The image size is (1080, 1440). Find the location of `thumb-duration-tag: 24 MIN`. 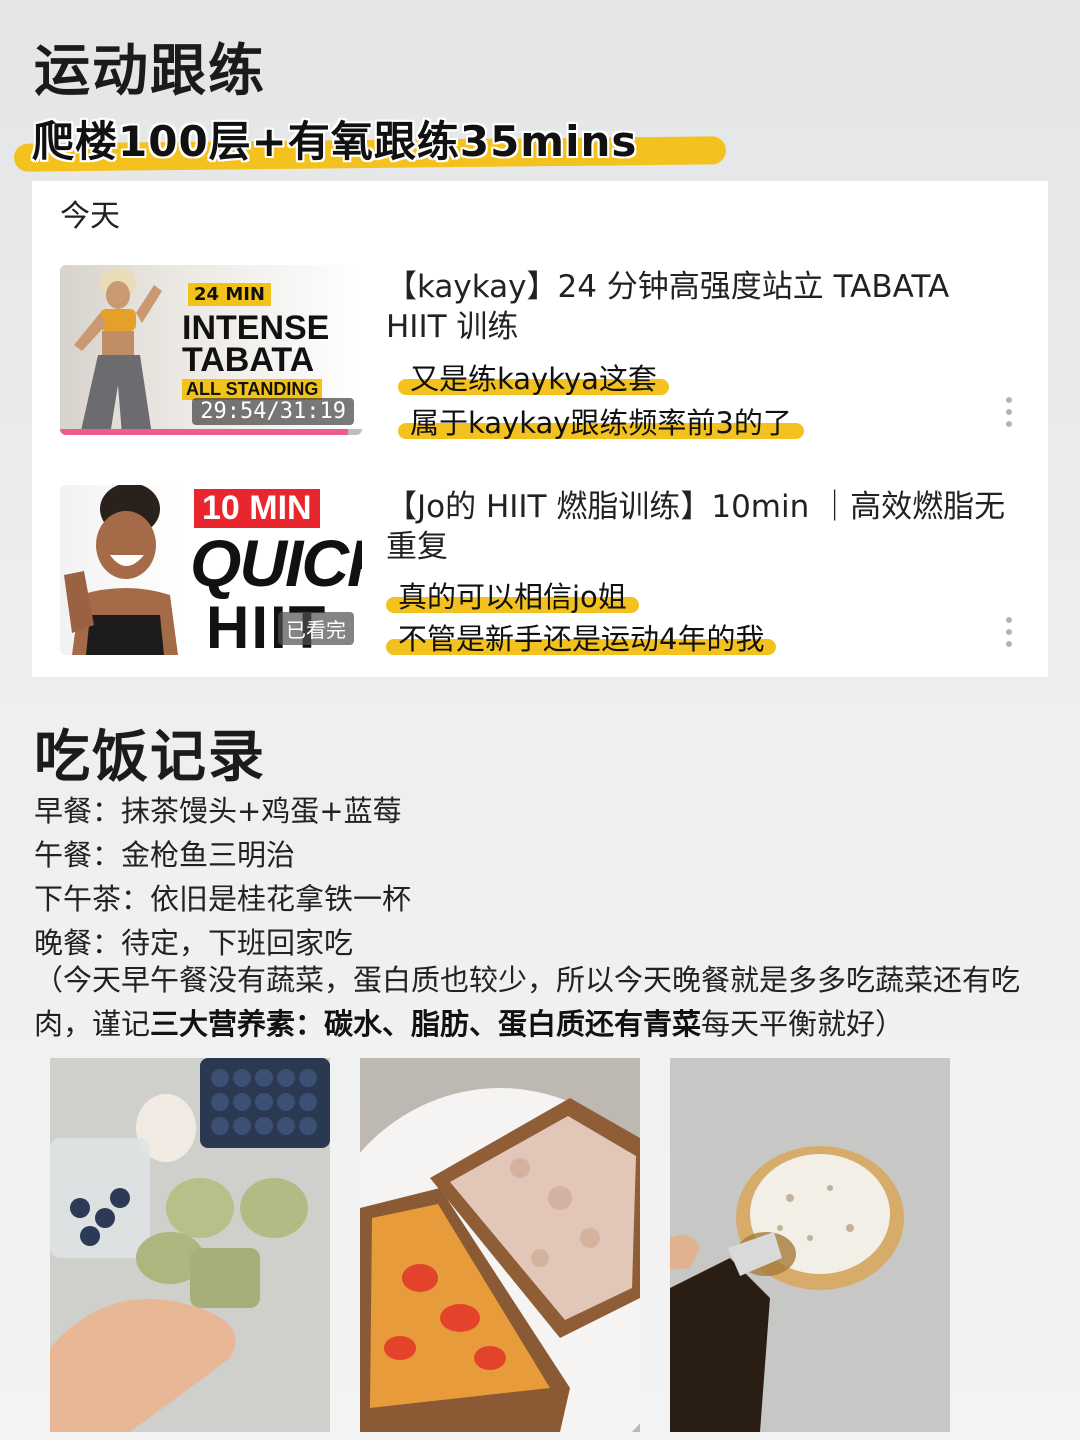

thumb-duration-tag: 24 MIN is located at coordinates (229, 294).